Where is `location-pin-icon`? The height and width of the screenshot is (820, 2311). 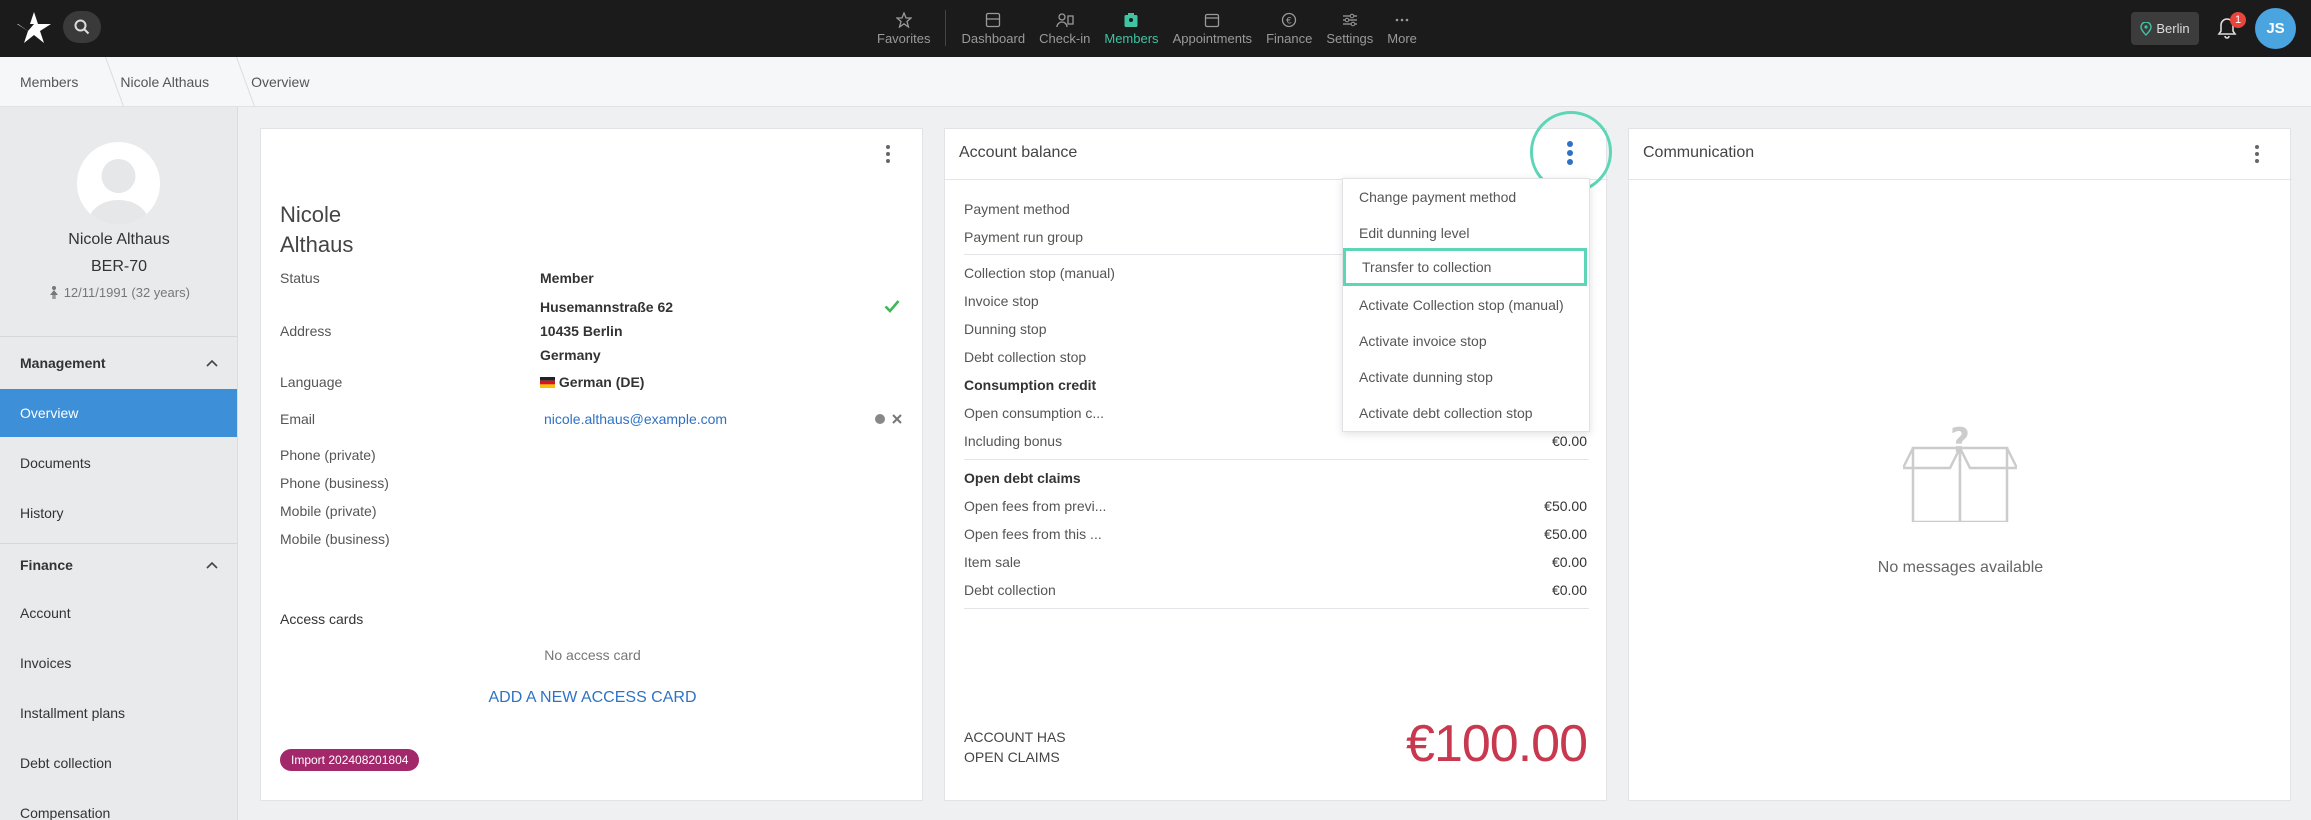 location-pin-icon is located at coordinates (2146, 28).